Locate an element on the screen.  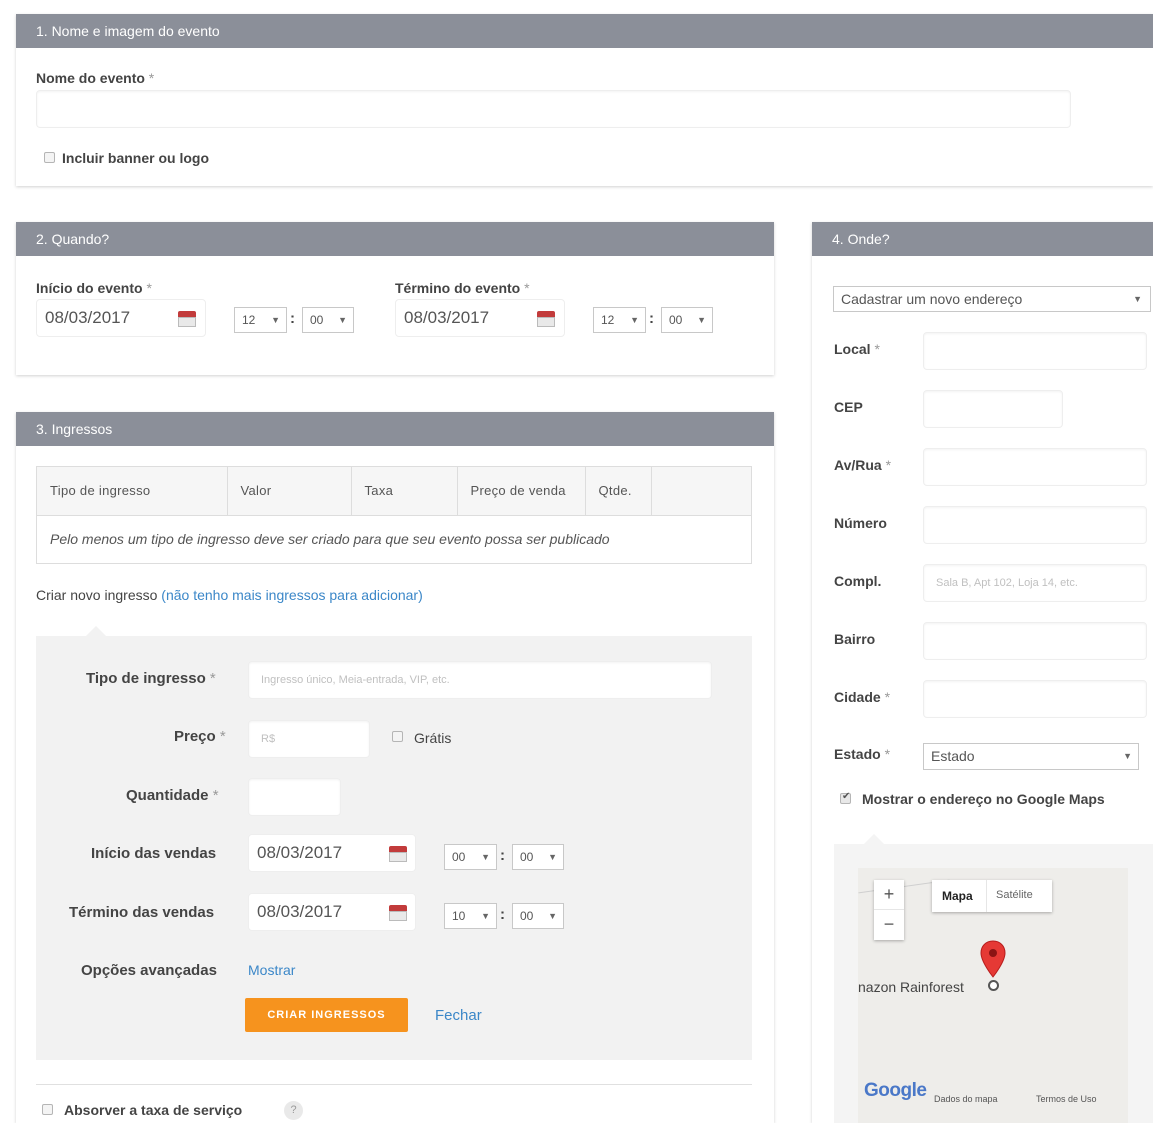
zoom-in-button: + is located at coordinates (889, 895).